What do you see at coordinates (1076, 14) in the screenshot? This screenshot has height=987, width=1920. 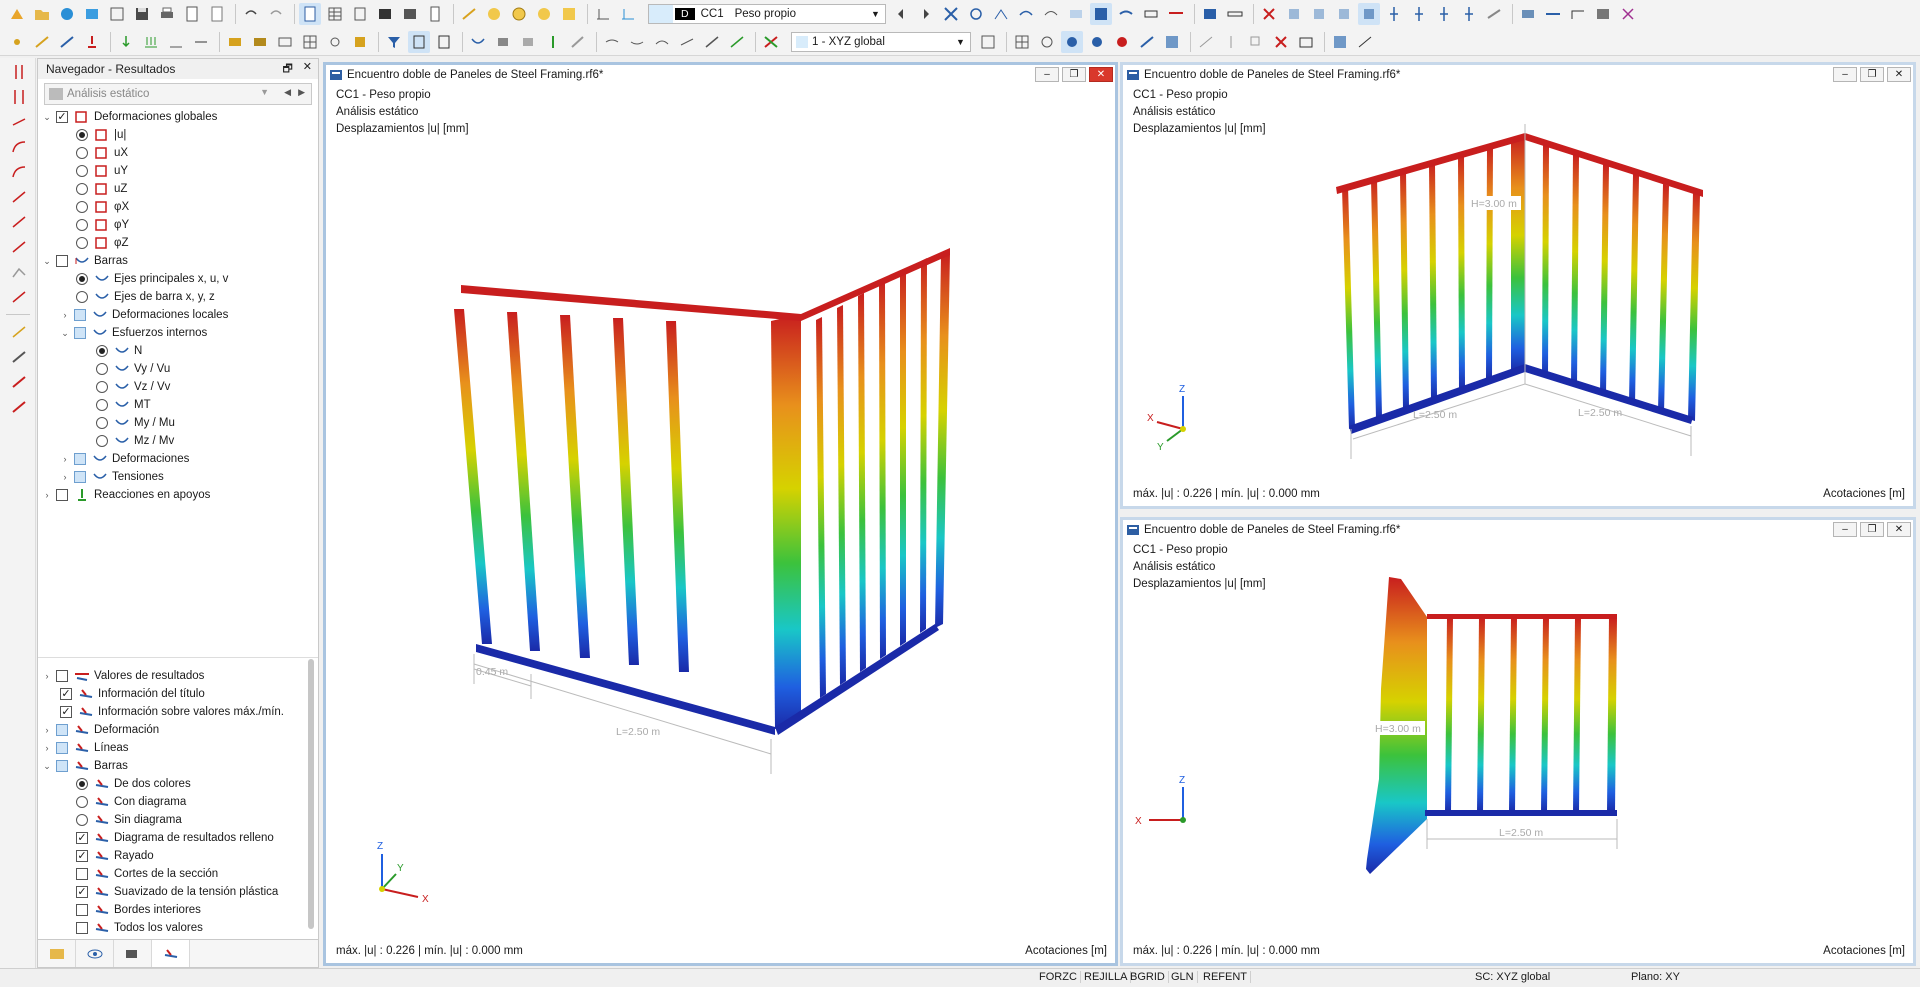 I see `sections-icon` at bounding box center [1076, 14].